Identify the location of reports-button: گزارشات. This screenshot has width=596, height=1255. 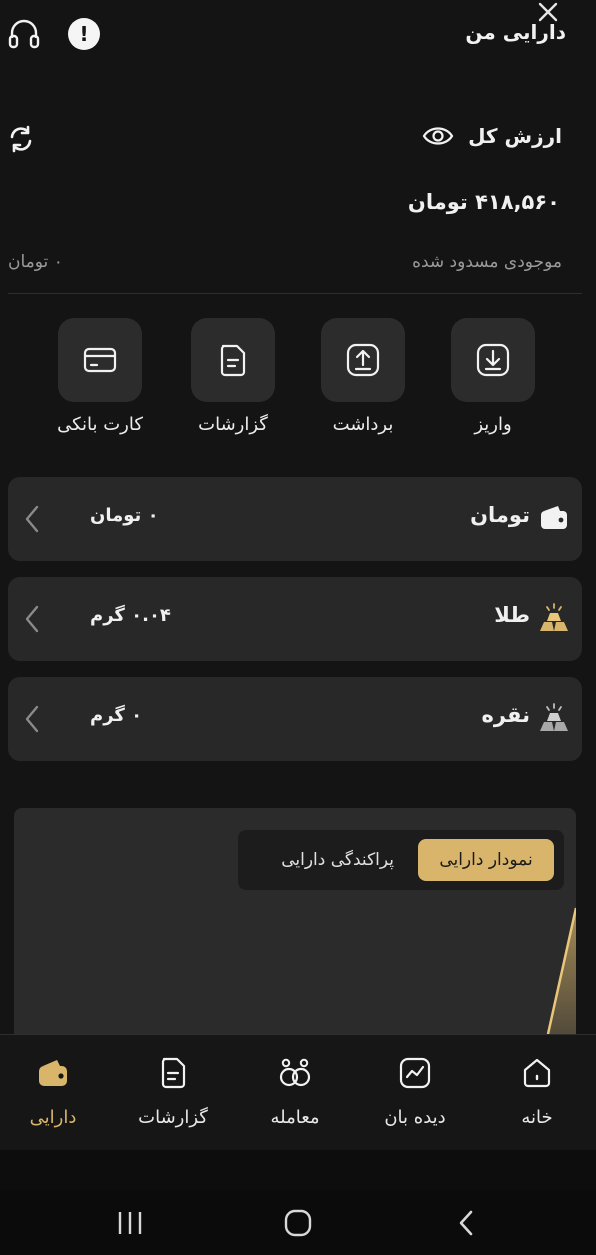
(233, 376).